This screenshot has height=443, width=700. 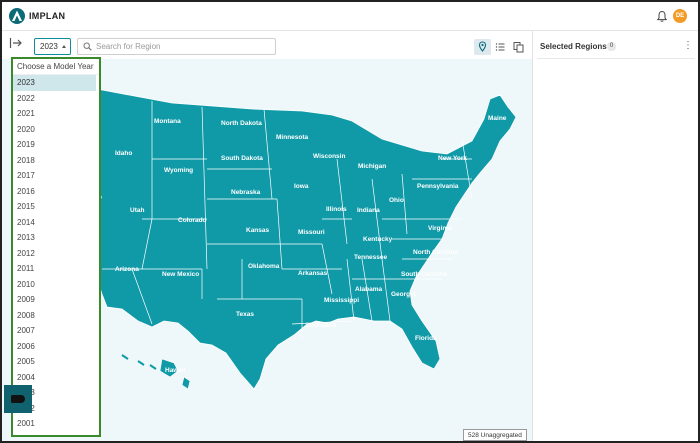 I want to click on state-label: Oklahoma, so click(x=264, y=266).